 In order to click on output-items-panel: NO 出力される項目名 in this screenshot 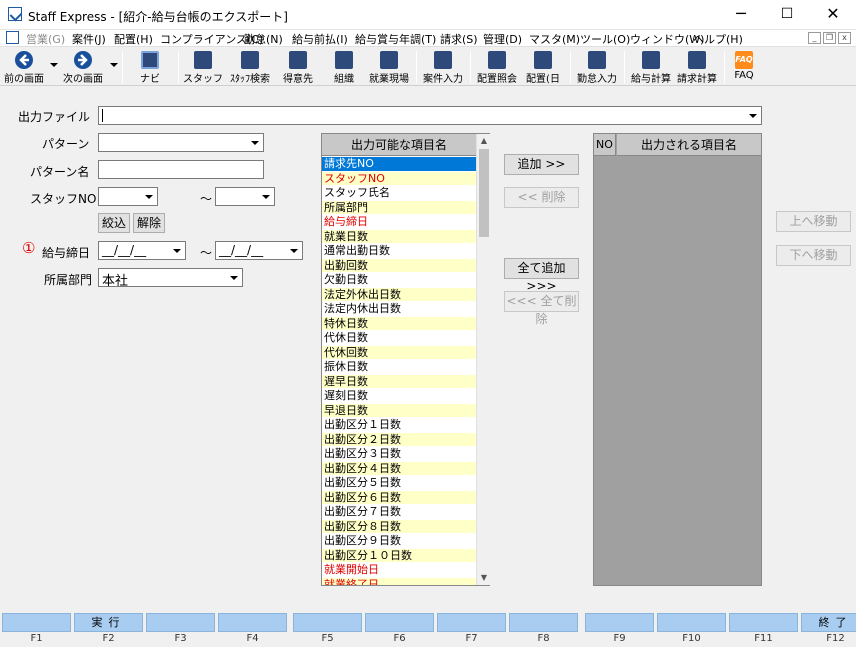, I will do `click(677, 359)`.